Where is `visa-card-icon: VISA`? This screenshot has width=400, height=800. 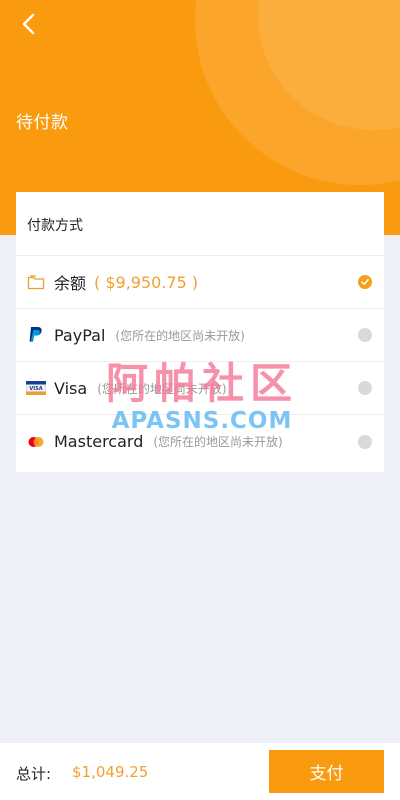 visa-card-icon: VISA is located at coordinates (36, 388).